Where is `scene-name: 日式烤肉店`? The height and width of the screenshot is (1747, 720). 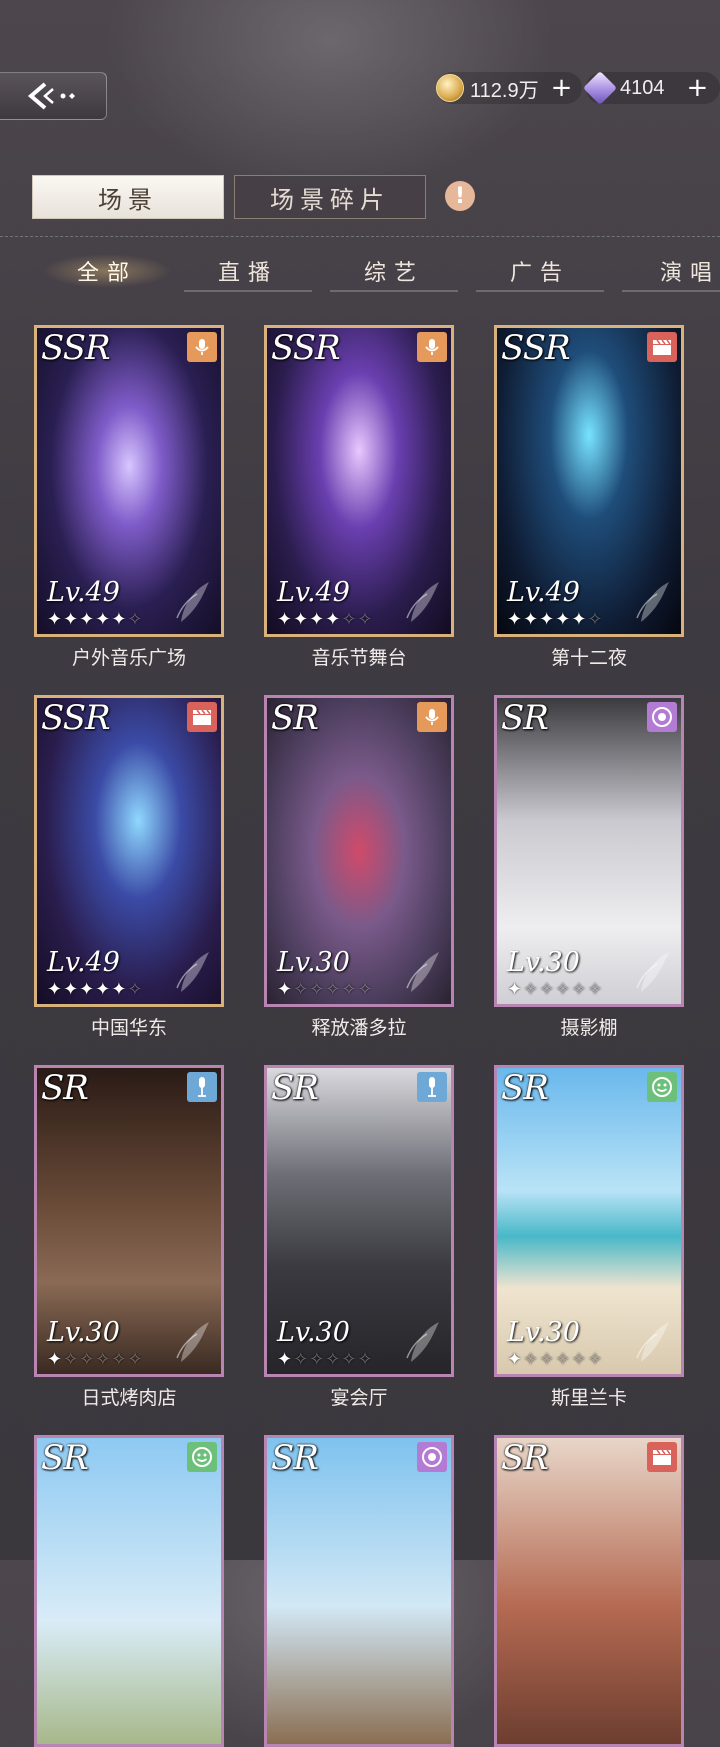 scene-name: 日式烤肉店 is located at coordinates (129, 1398).